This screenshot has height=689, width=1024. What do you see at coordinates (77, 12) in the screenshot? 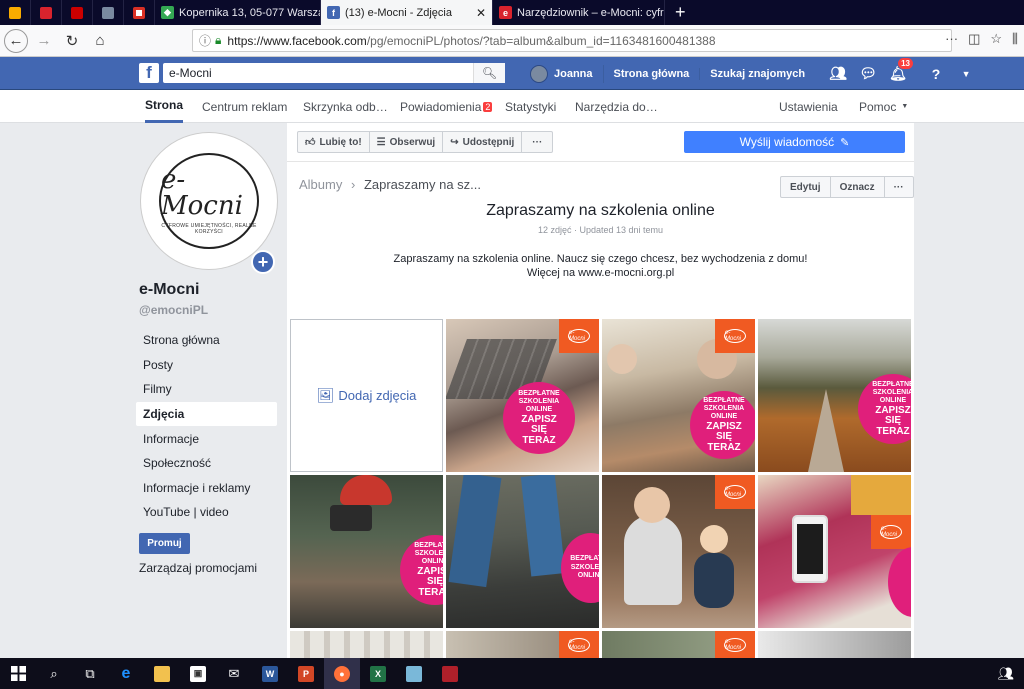
I see `pinned-tab-wo` at bounding box center [77, 12].